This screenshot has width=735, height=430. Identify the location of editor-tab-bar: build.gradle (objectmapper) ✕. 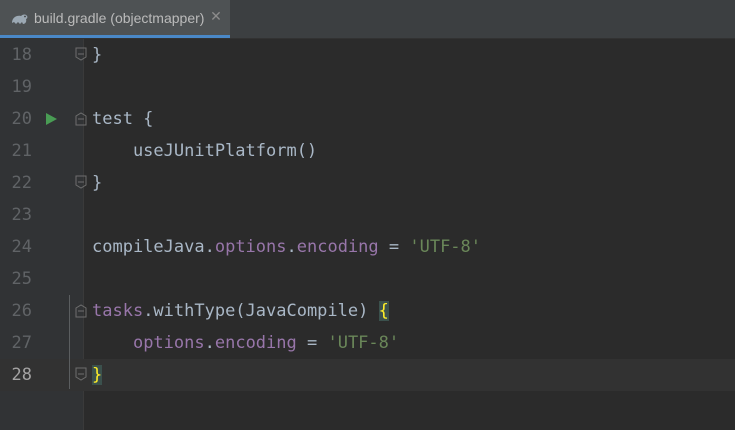
(367, 19).